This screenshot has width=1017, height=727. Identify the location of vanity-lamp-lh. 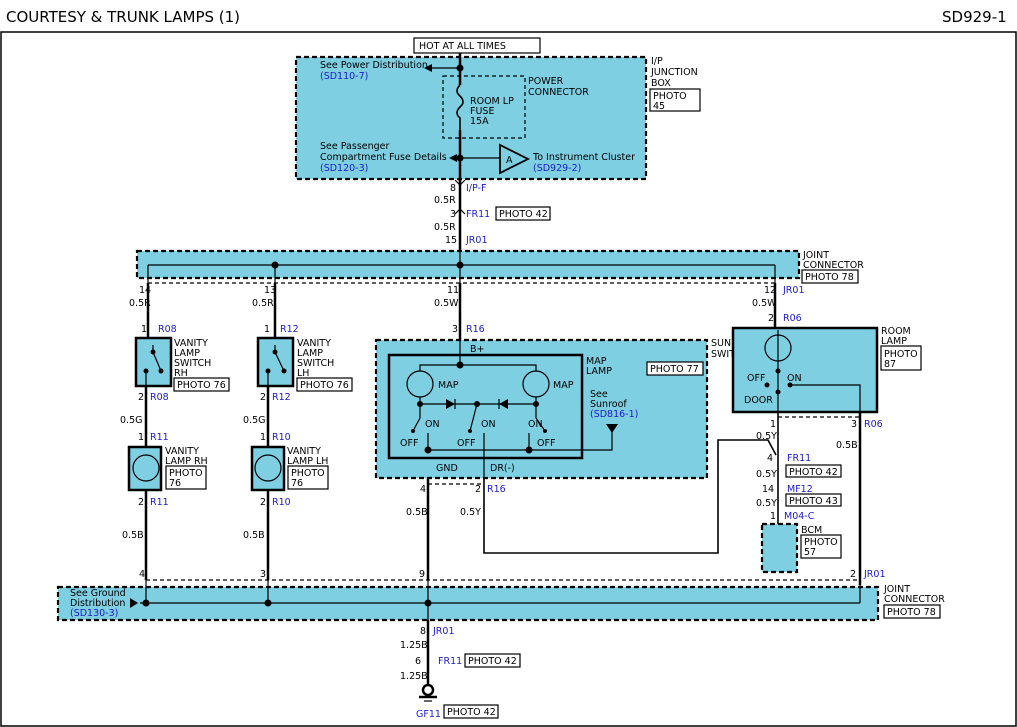
(268, 468).